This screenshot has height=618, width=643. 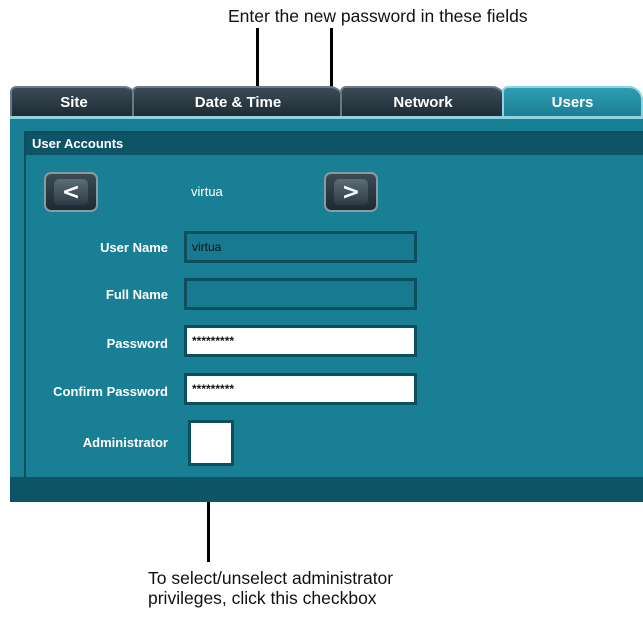 What do you see at coordinates (110, 391) in the screenshot?
I see `confirm-password-label: Confirm Password` at bounding box center [110, 391].